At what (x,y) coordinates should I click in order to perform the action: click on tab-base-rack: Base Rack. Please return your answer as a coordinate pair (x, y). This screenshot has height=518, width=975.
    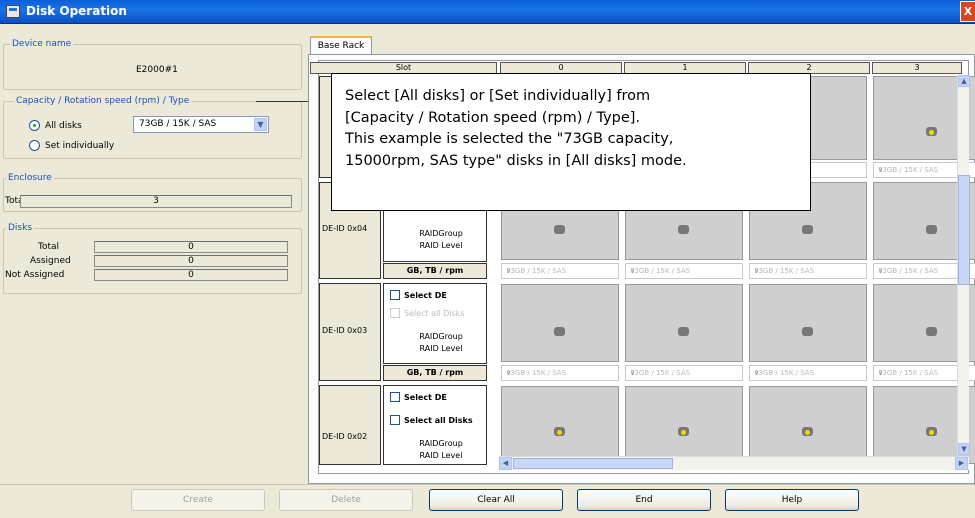
    Looking at the image, I should click on (341, 45).